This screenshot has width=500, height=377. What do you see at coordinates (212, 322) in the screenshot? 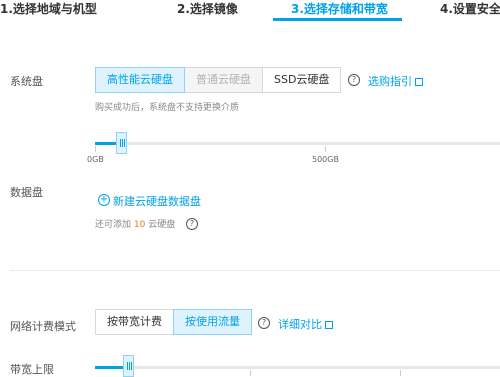
I see `billing-by-traffic: 按使用流量` at bounding box center [212, 322].